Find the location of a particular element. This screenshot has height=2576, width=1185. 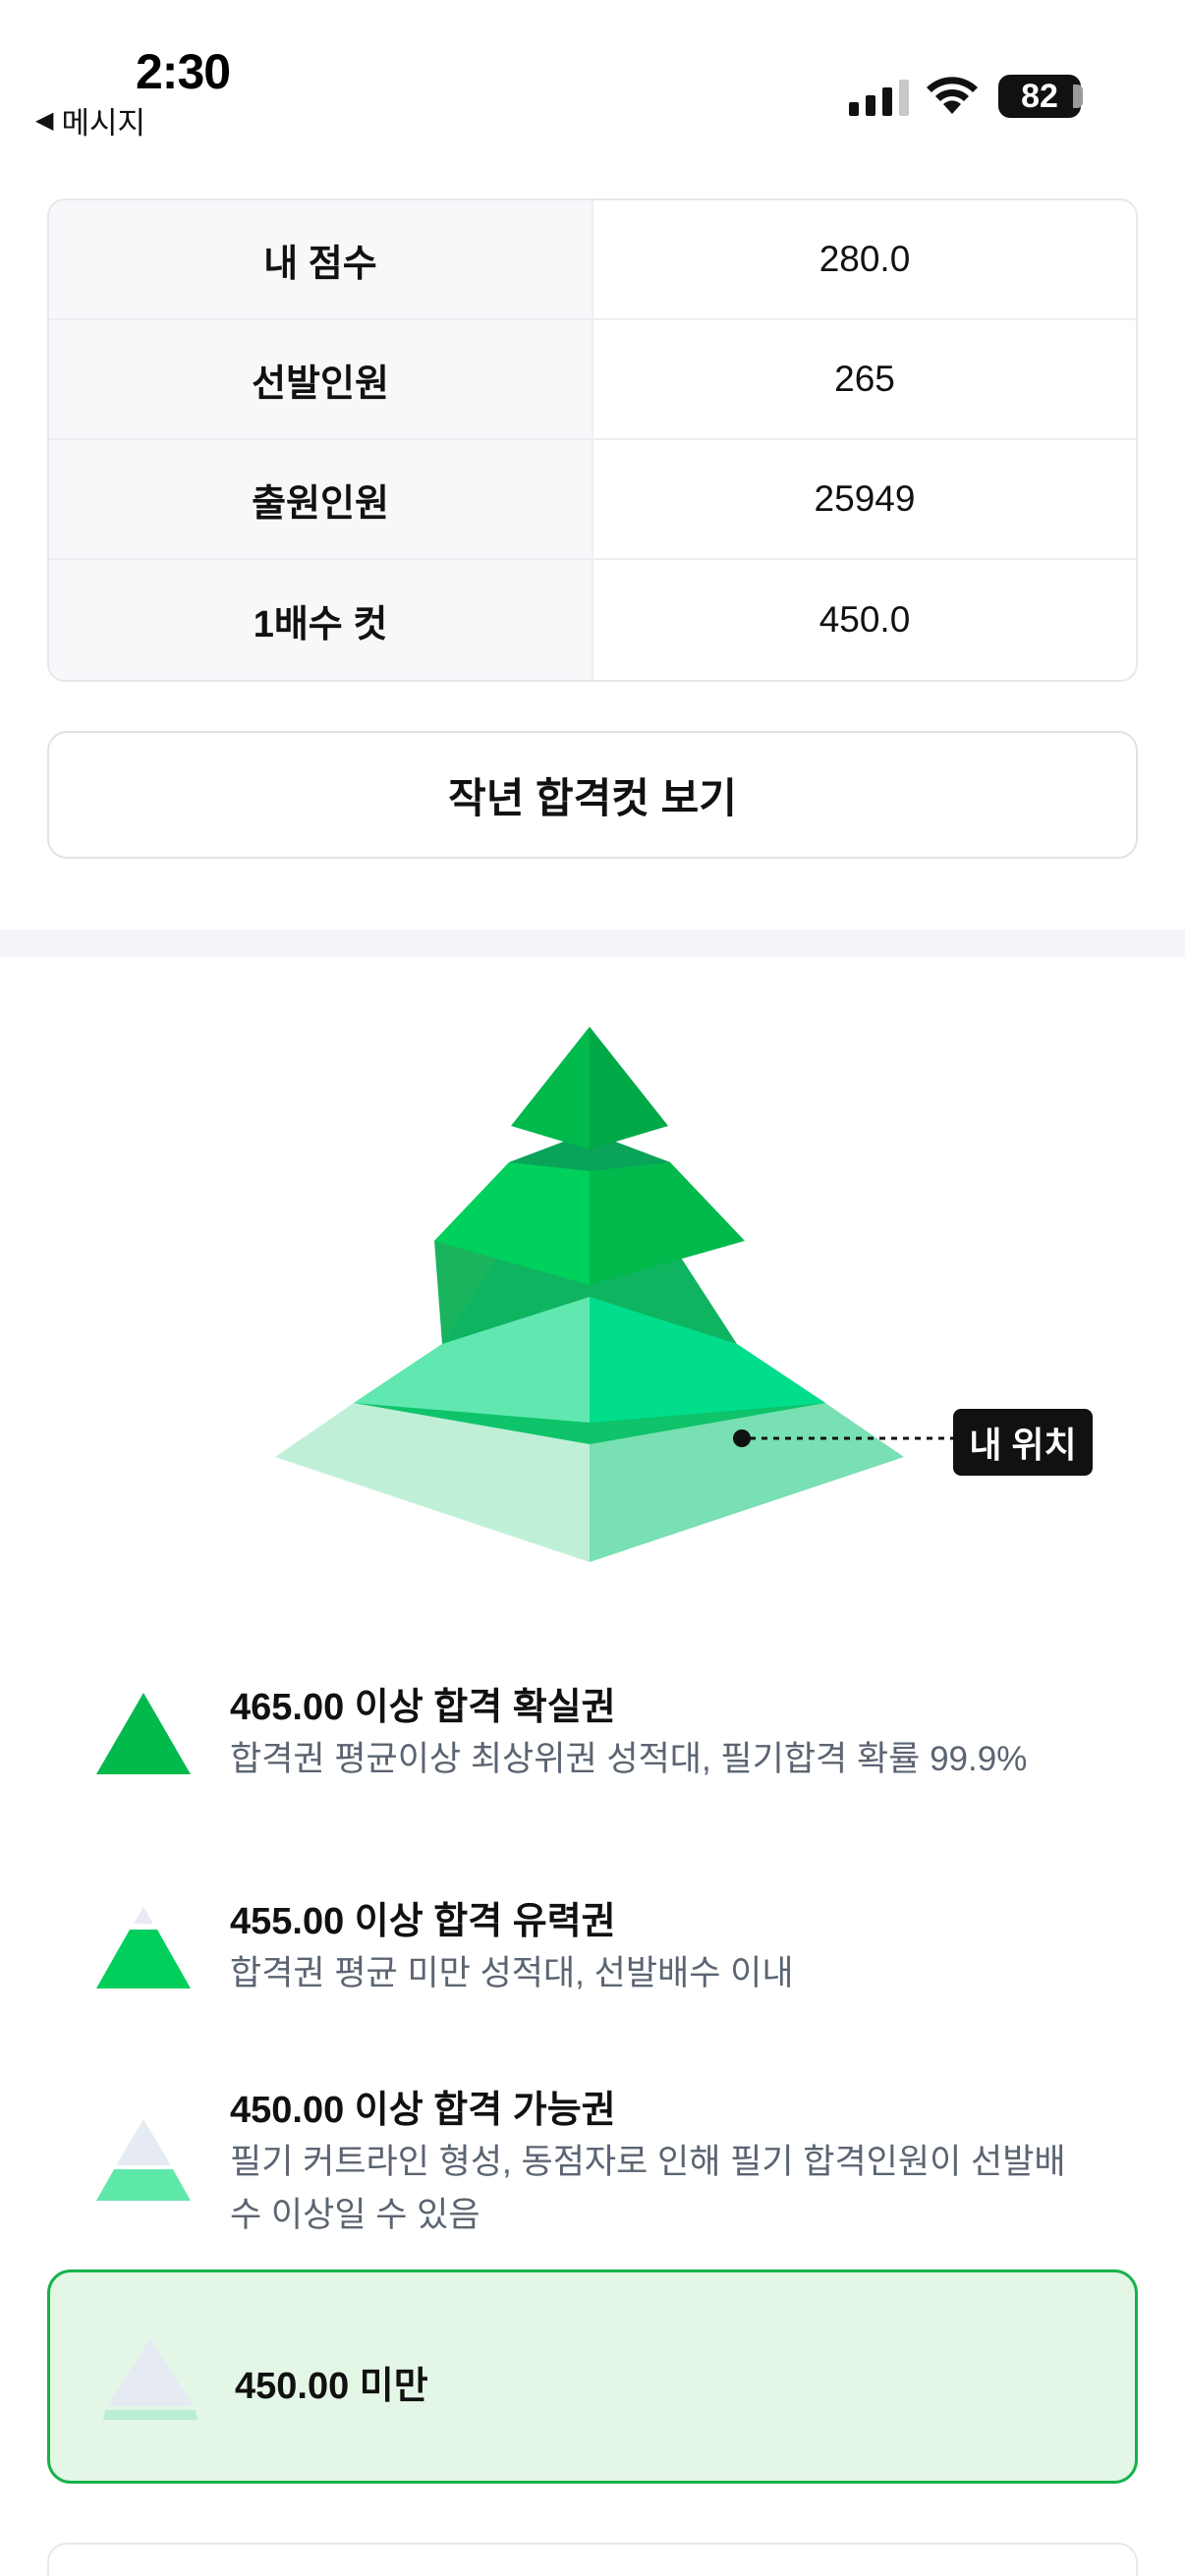

back-arrow-icon: ◀ is located at coordinates (45, 120).